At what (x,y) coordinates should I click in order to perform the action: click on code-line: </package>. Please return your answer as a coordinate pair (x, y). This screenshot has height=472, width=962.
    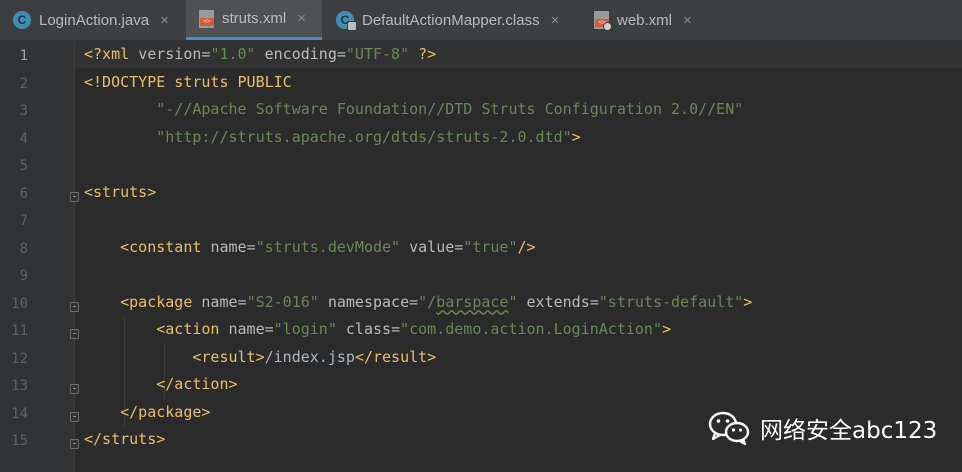
    Looking at the image, I should click on (147, 412).